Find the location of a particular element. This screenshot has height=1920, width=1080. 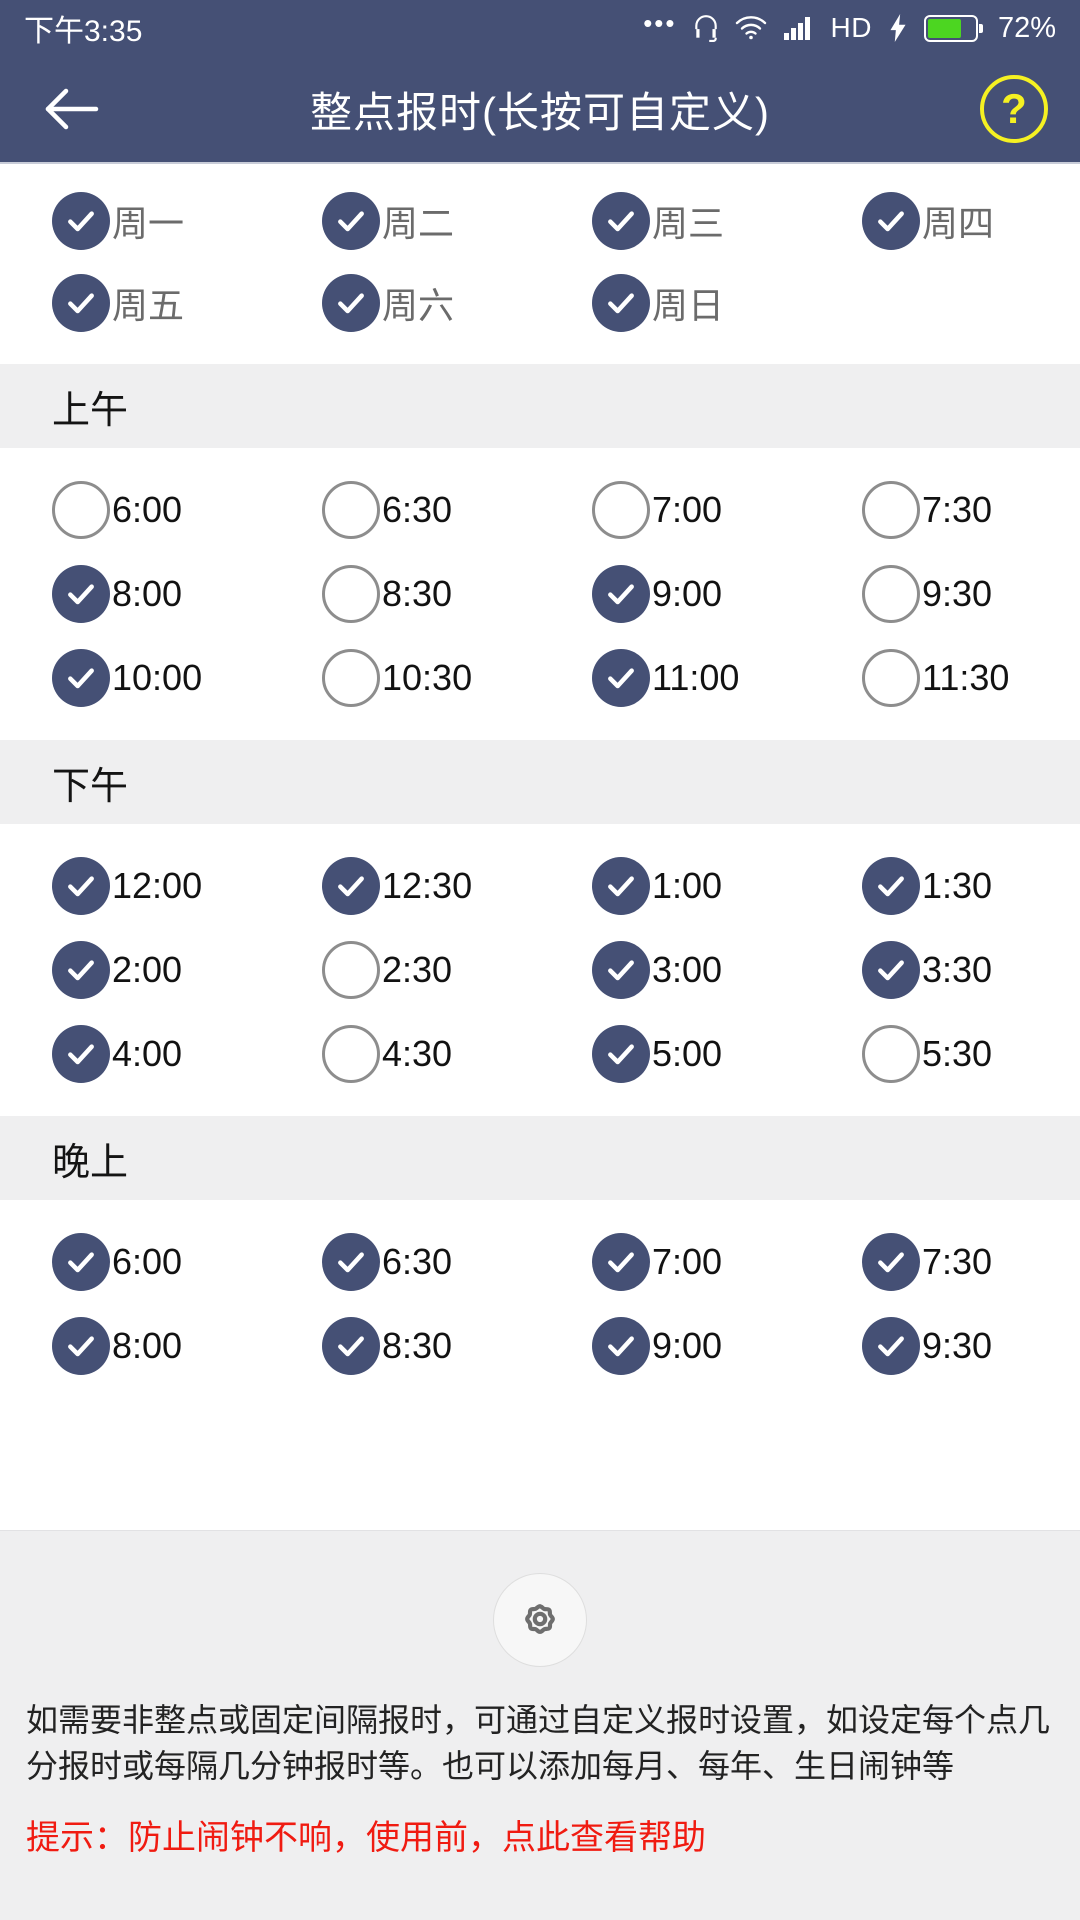

time-checkbox-item: 11:30 is located at coordinates (945, 678).